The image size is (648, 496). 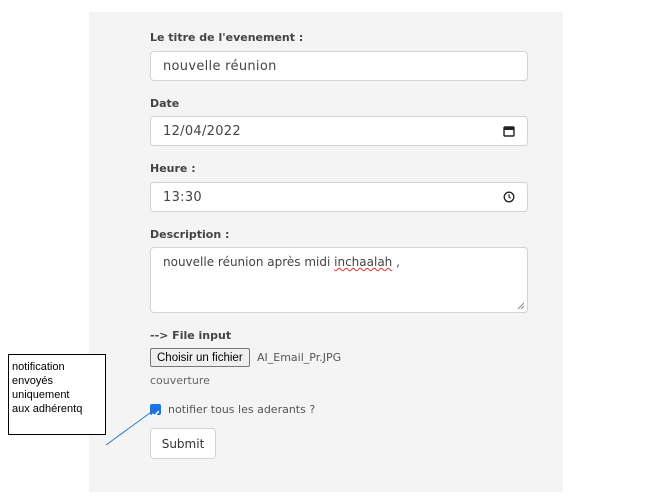 What do you see at coordinates (32, 381) in the screenshot?
I see `annotation-line: envoyés` at bounding box center [32, 381].